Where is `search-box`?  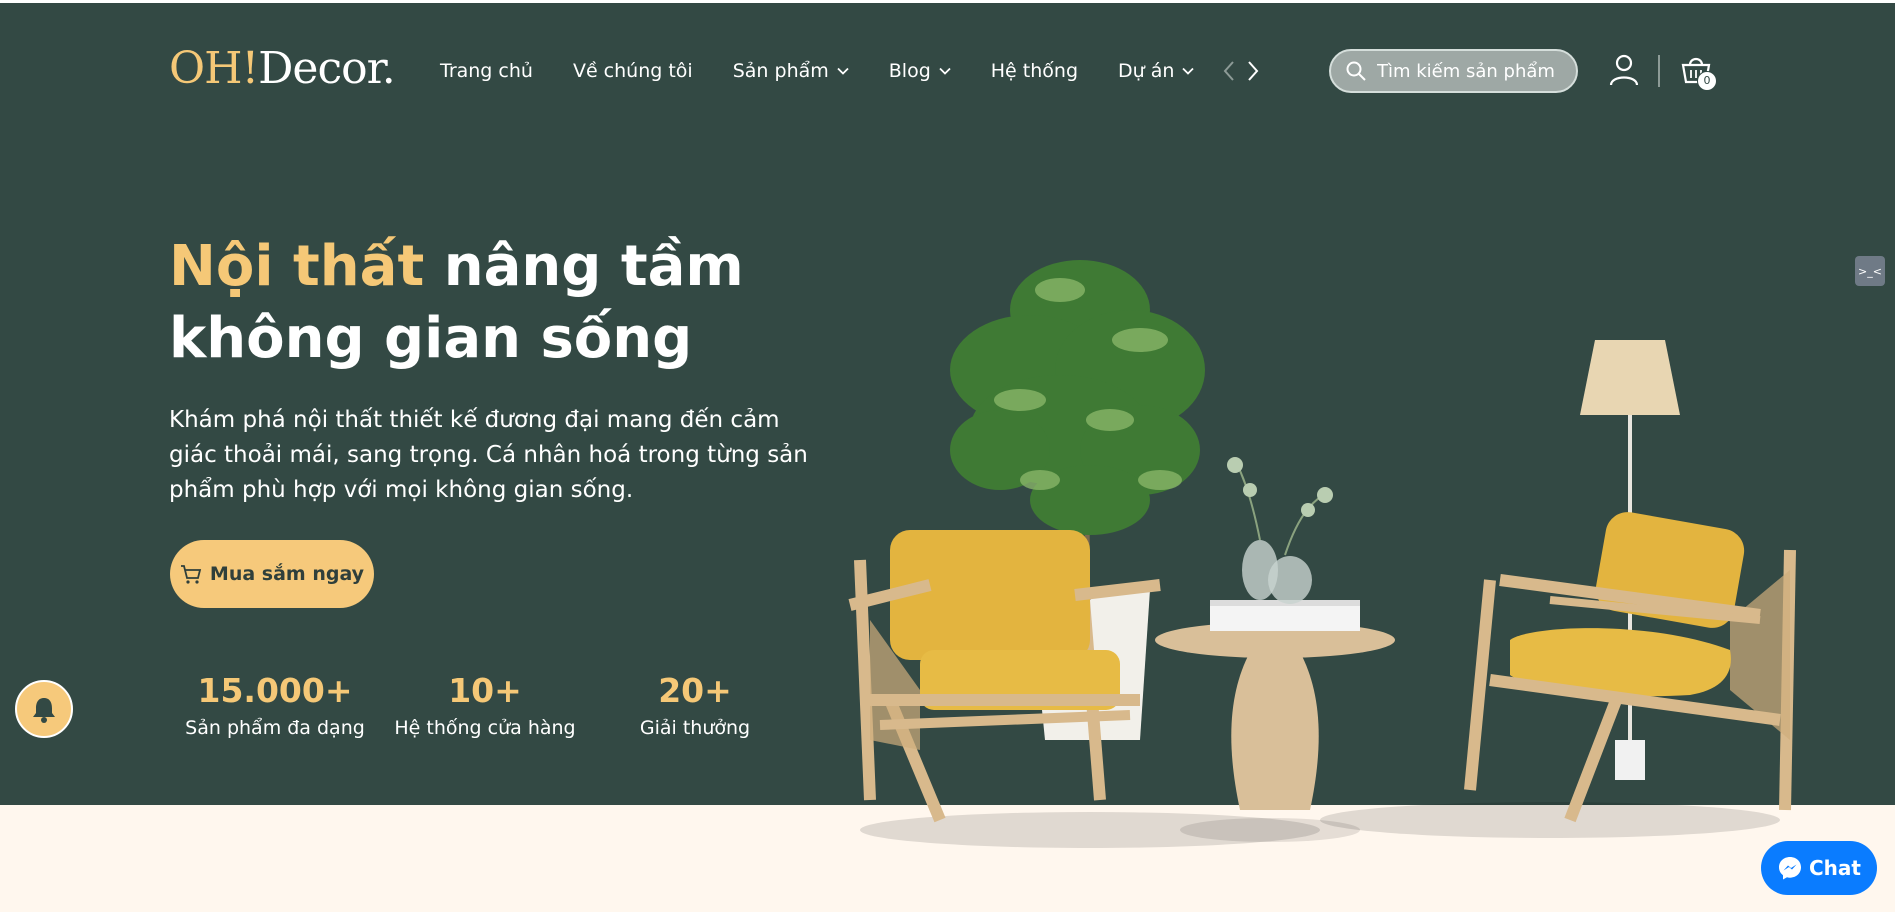
search-box is located at coordinates (1453, 71).